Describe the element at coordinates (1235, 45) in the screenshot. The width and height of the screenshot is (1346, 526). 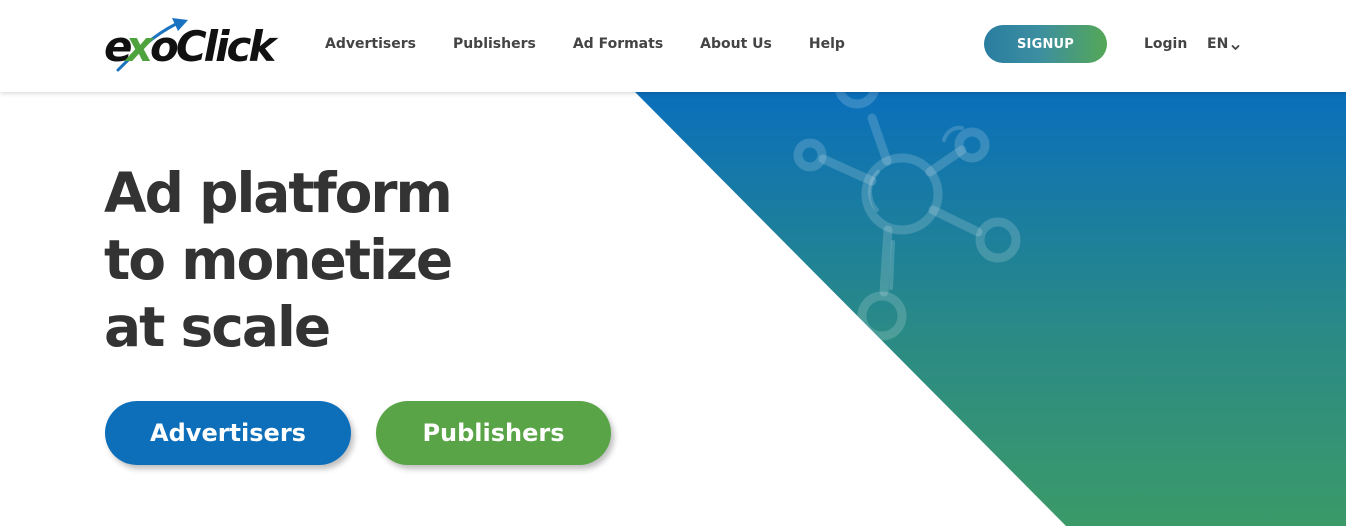
I see `chevron-down-icon` at that location.